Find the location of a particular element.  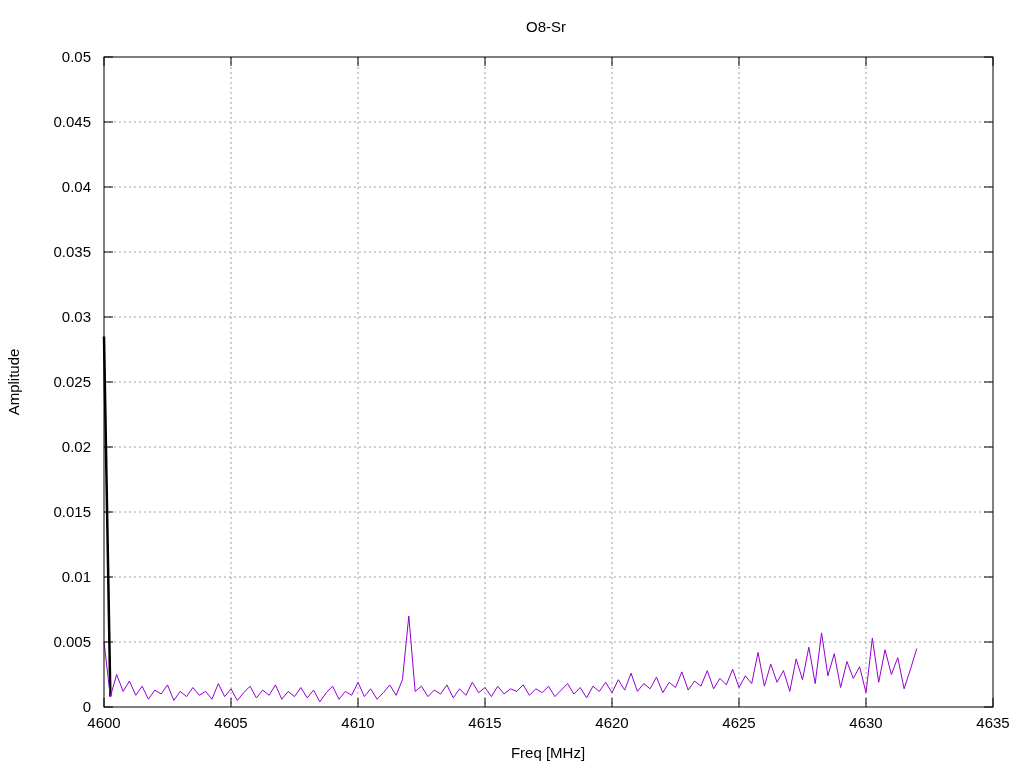

chart-title: O8-Sr is located at coordinates (546, 26).